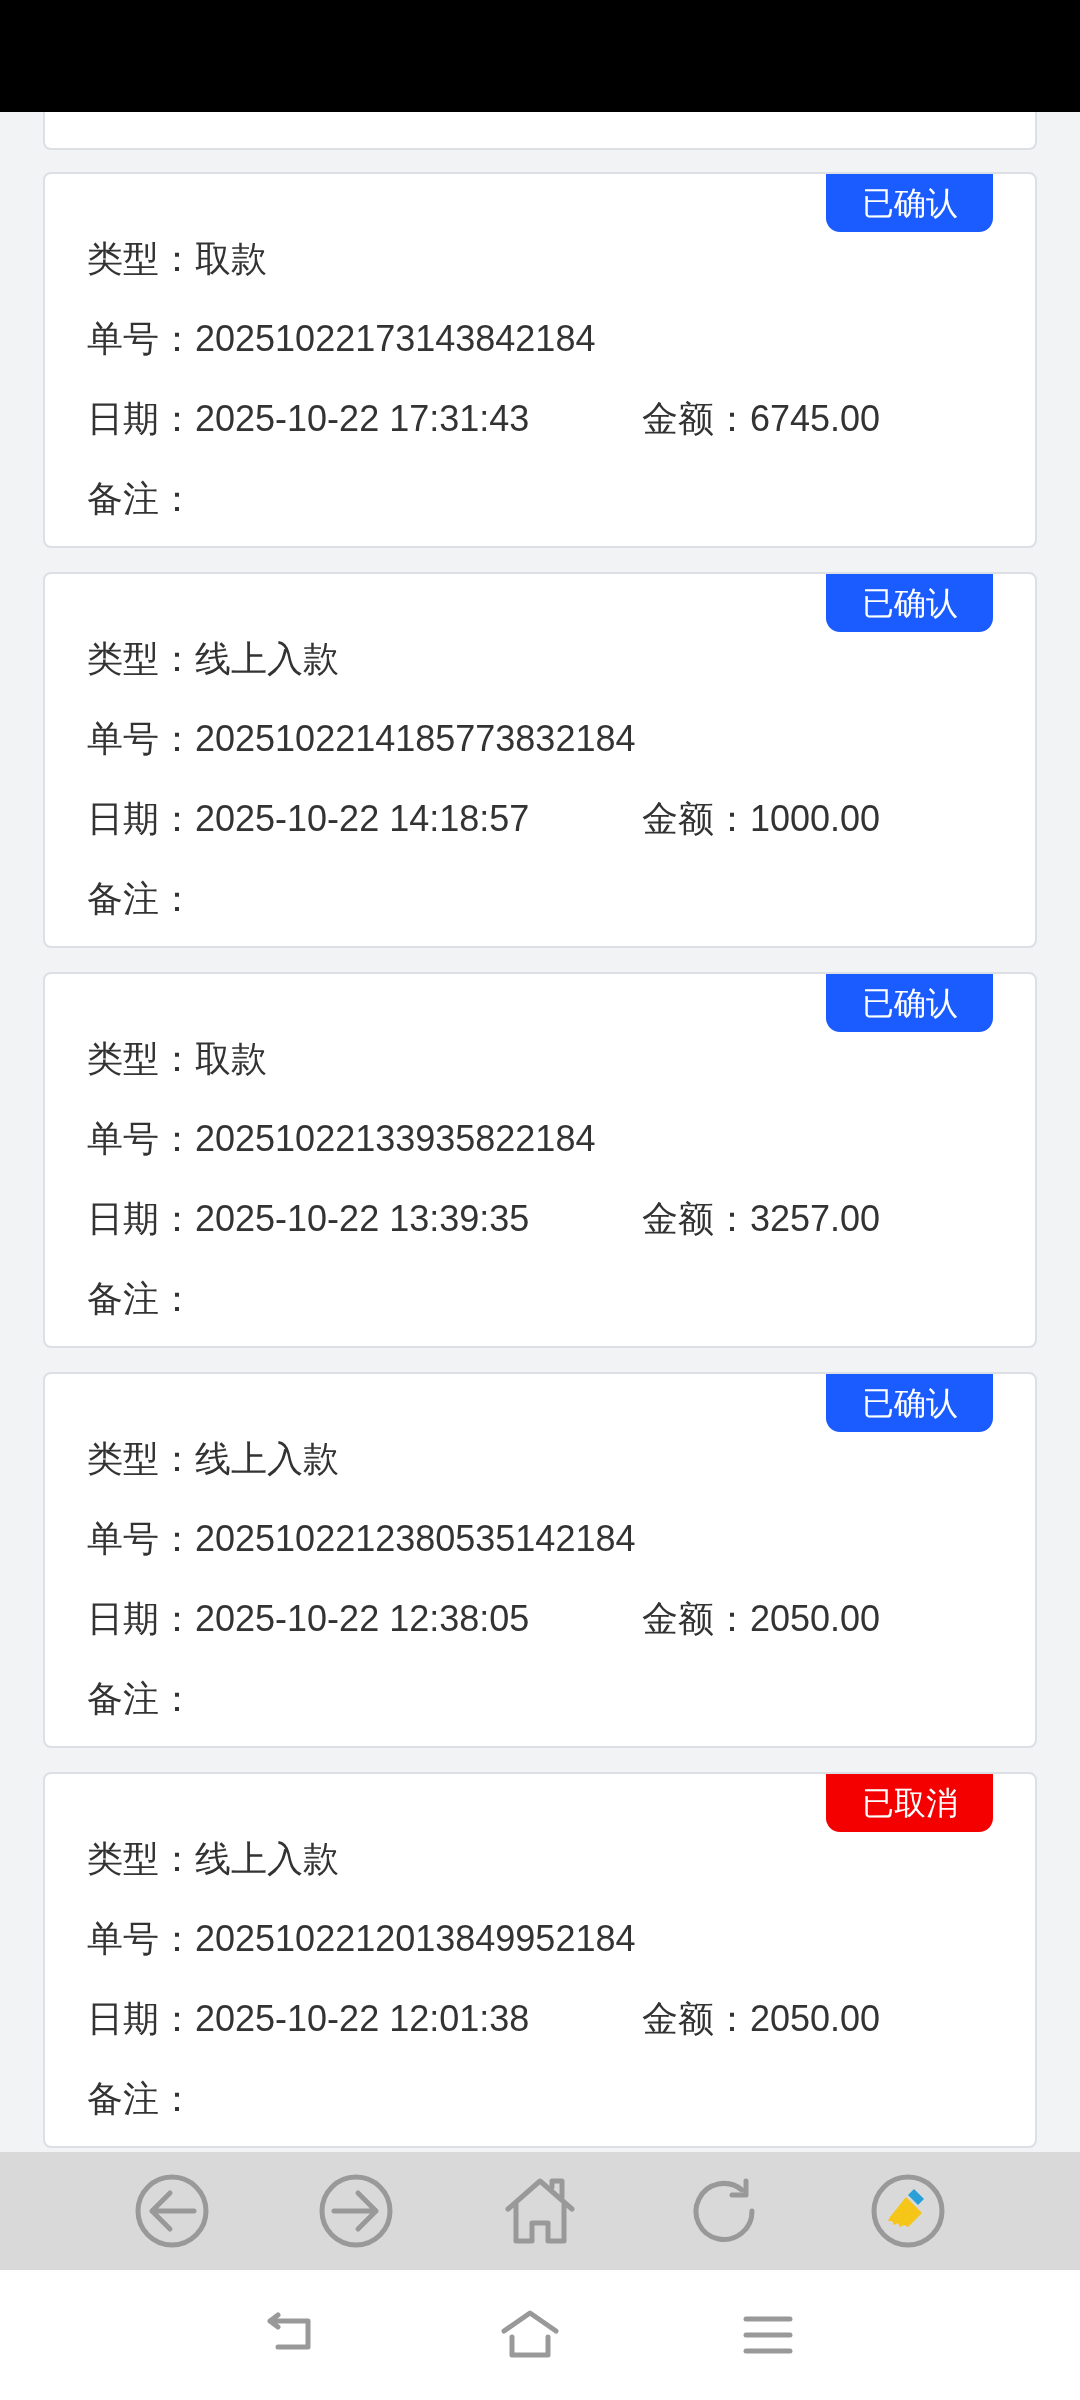  What do you see at coordinates (815, 819) in the screenshot?
I see `amount-value: 1000.00` at bounding box center [815, 819].